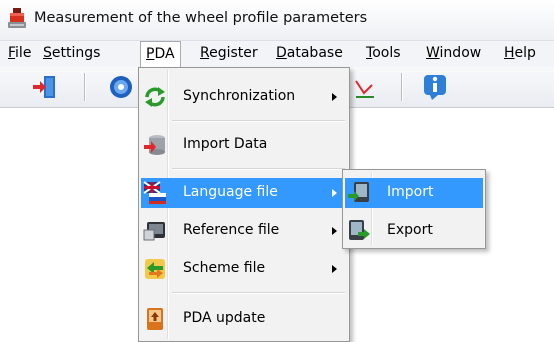 This screenshot has width=554, height=342. What do you see at coordinates (414, 209) in the screenshot?
I see `language-submenu: Import Export` at bounding box center [414, 209].